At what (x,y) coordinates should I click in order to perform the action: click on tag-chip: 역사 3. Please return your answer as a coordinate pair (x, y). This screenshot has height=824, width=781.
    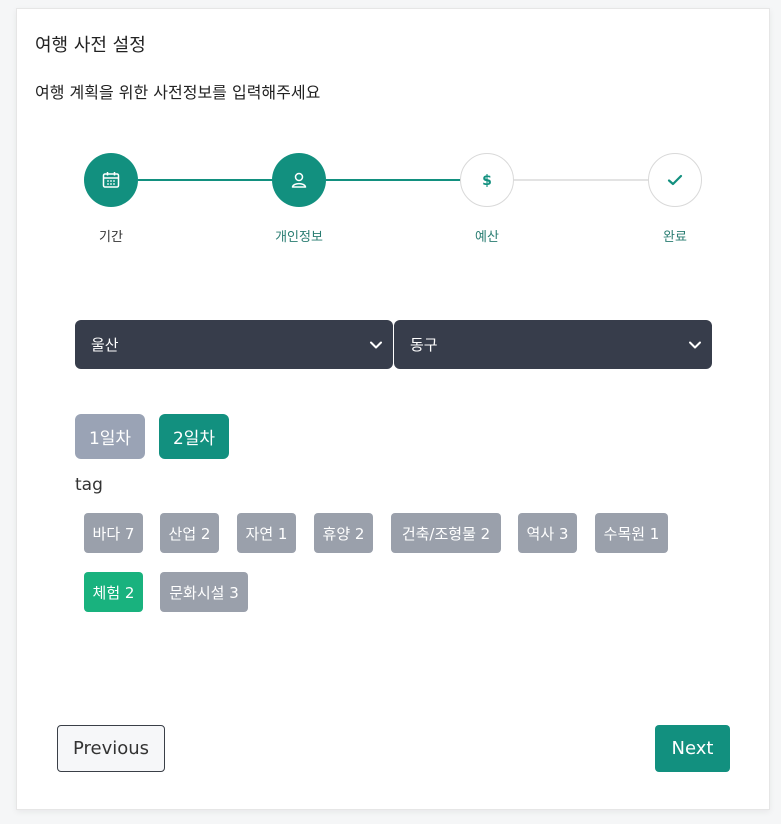
    Looking at the image, I should click on (547, 533).